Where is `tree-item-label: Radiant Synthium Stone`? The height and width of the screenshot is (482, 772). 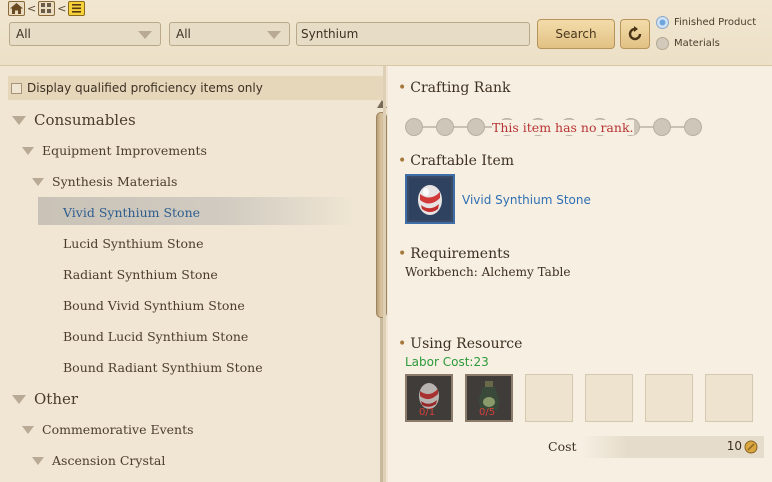 tree-item-label: Radiant Synthium Stone is located at coordinates (140, 274).